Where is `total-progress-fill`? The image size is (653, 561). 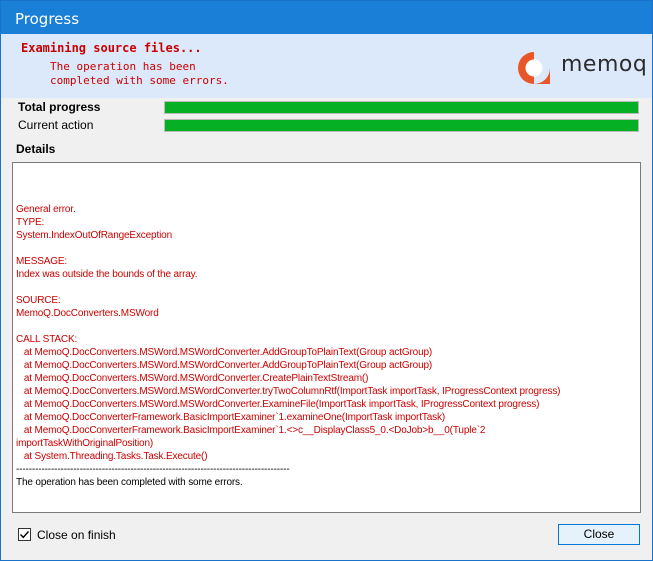 total-progress-fill is located at coordinates (401, 107).